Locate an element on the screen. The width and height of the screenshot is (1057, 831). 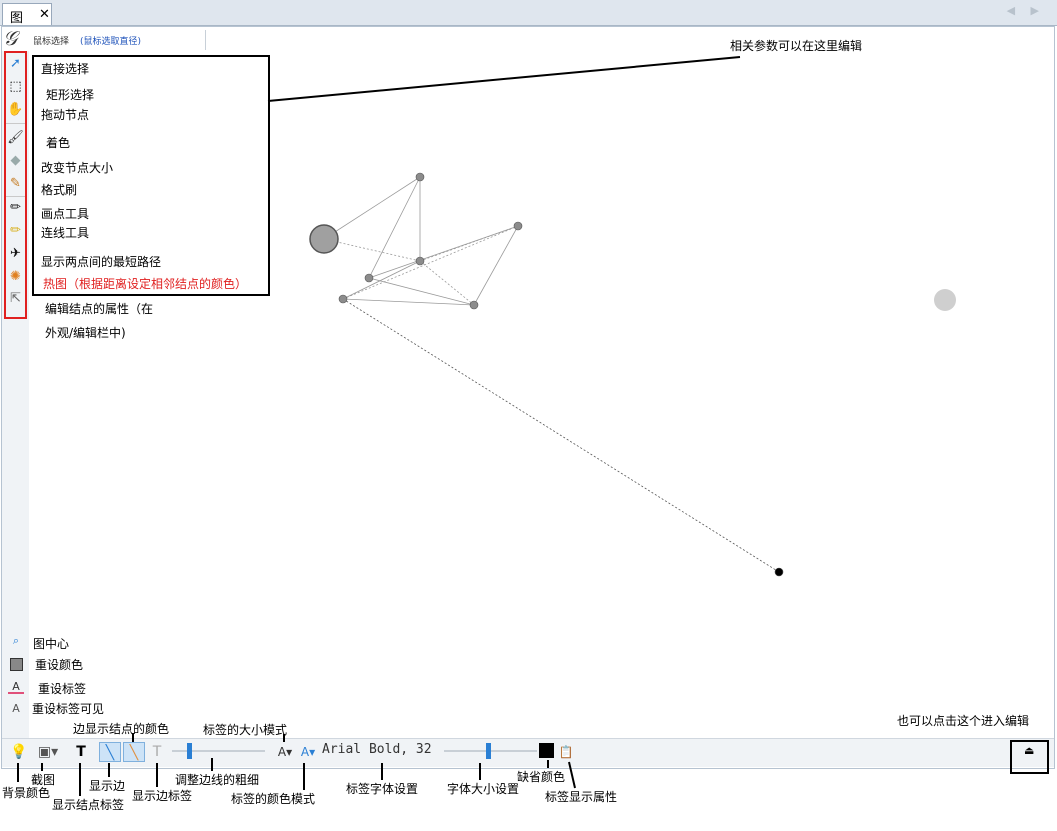
annot-resize-node: 改变节点大小 is located at coordinates (77, 168).